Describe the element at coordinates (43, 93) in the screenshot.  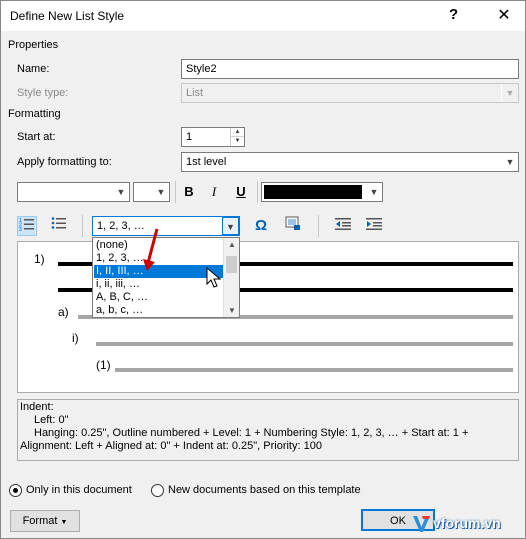
I see `style-type-label: Style type:` at that location.